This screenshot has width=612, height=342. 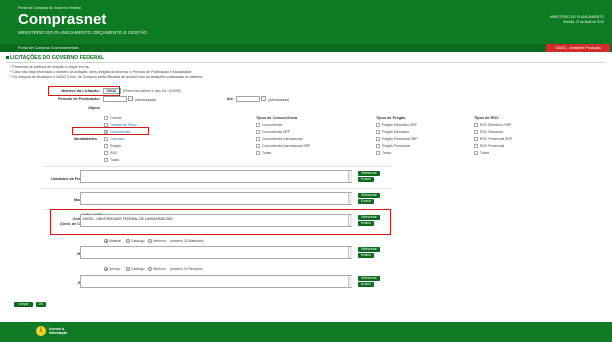 What do you see at coordinates (41, 331) in the screenshot?
I see `info-icon: i` at bounding box center [41, 331].